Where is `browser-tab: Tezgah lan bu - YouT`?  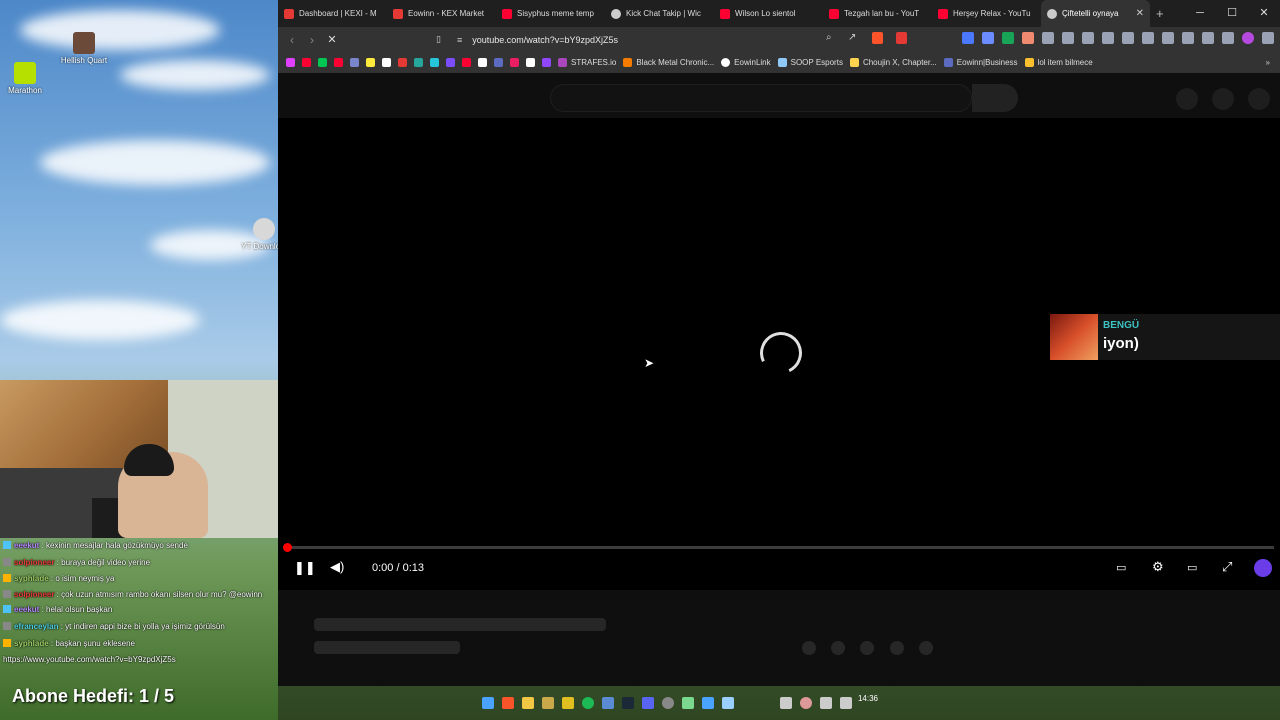
browser-tab: Tezgah lan bu - YouT is located at coordinates (877, 13).